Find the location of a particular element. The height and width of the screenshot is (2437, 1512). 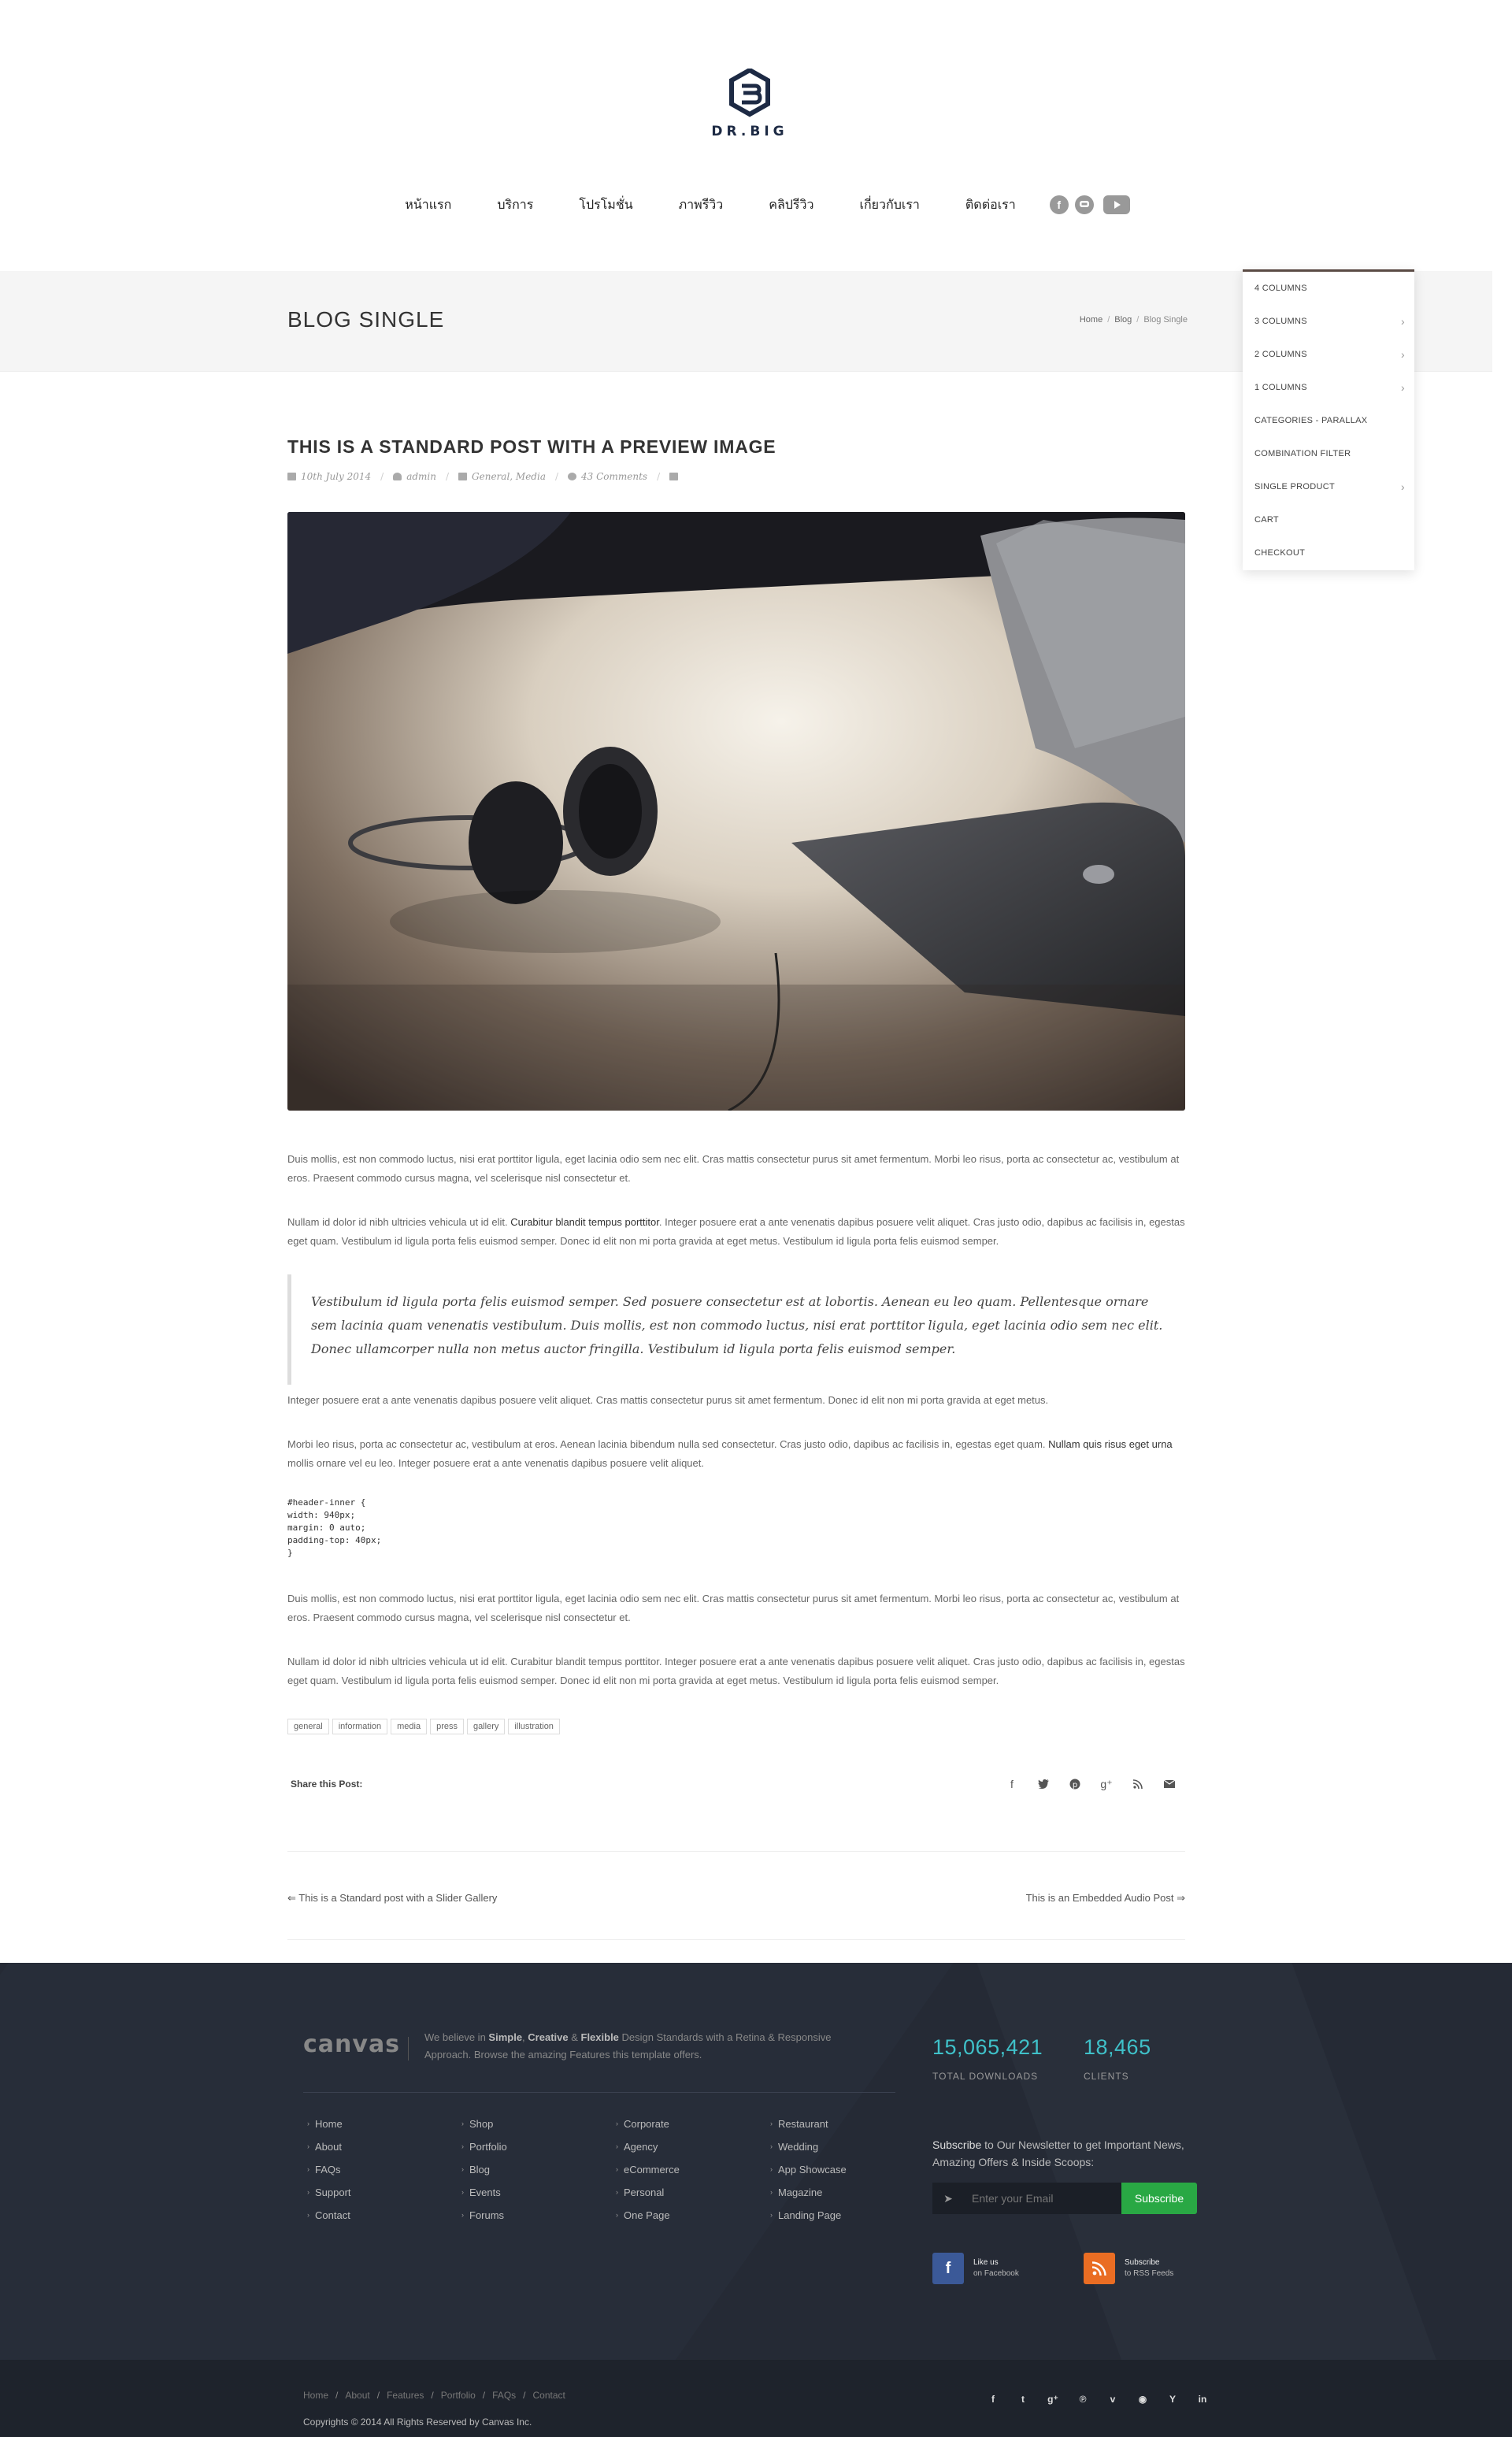

dropdown-item-1-columns: 1 COLUMNS › is located at coordinates (1328, 387).